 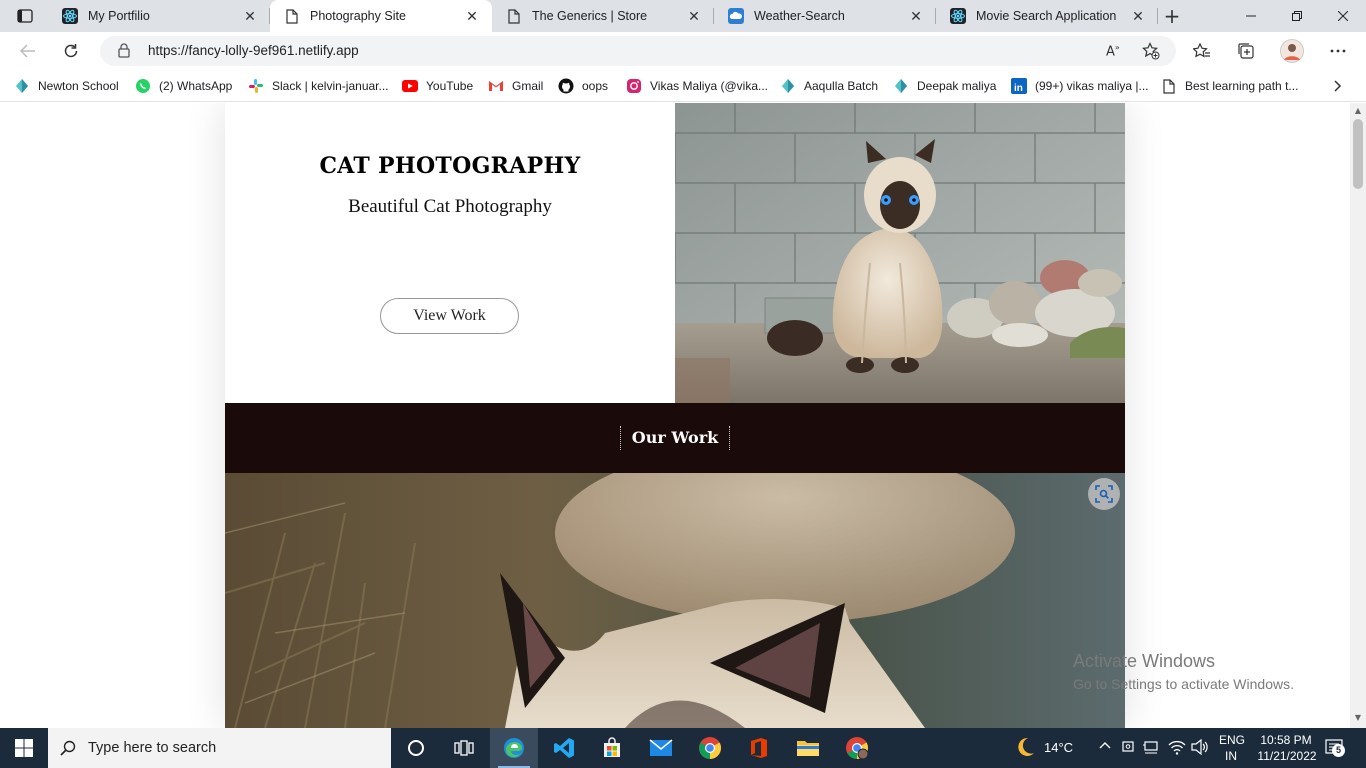 What do you see at coordinates (1113, 51) in the screenshot?
I see `read-aloud-icon: A»` at bounding box center [1113, 51].